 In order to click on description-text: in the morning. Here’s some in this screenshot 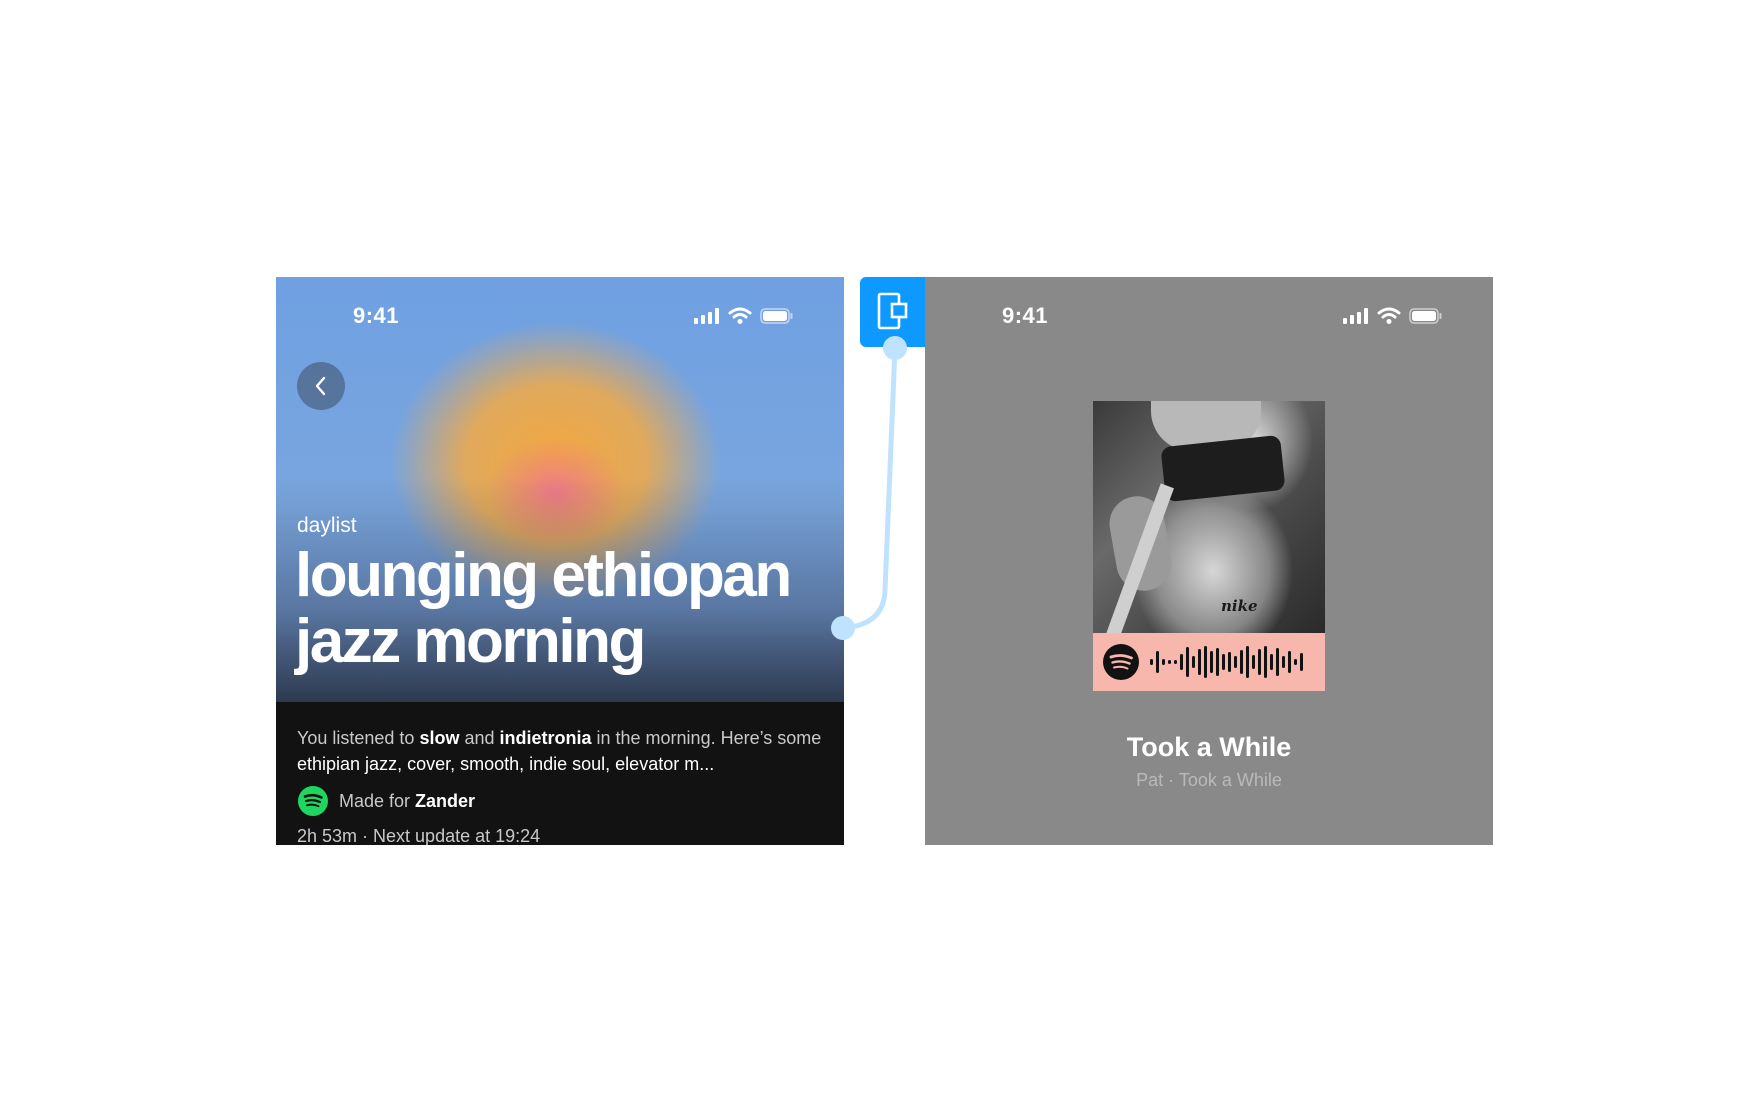, I will do `click(706, 738)`.